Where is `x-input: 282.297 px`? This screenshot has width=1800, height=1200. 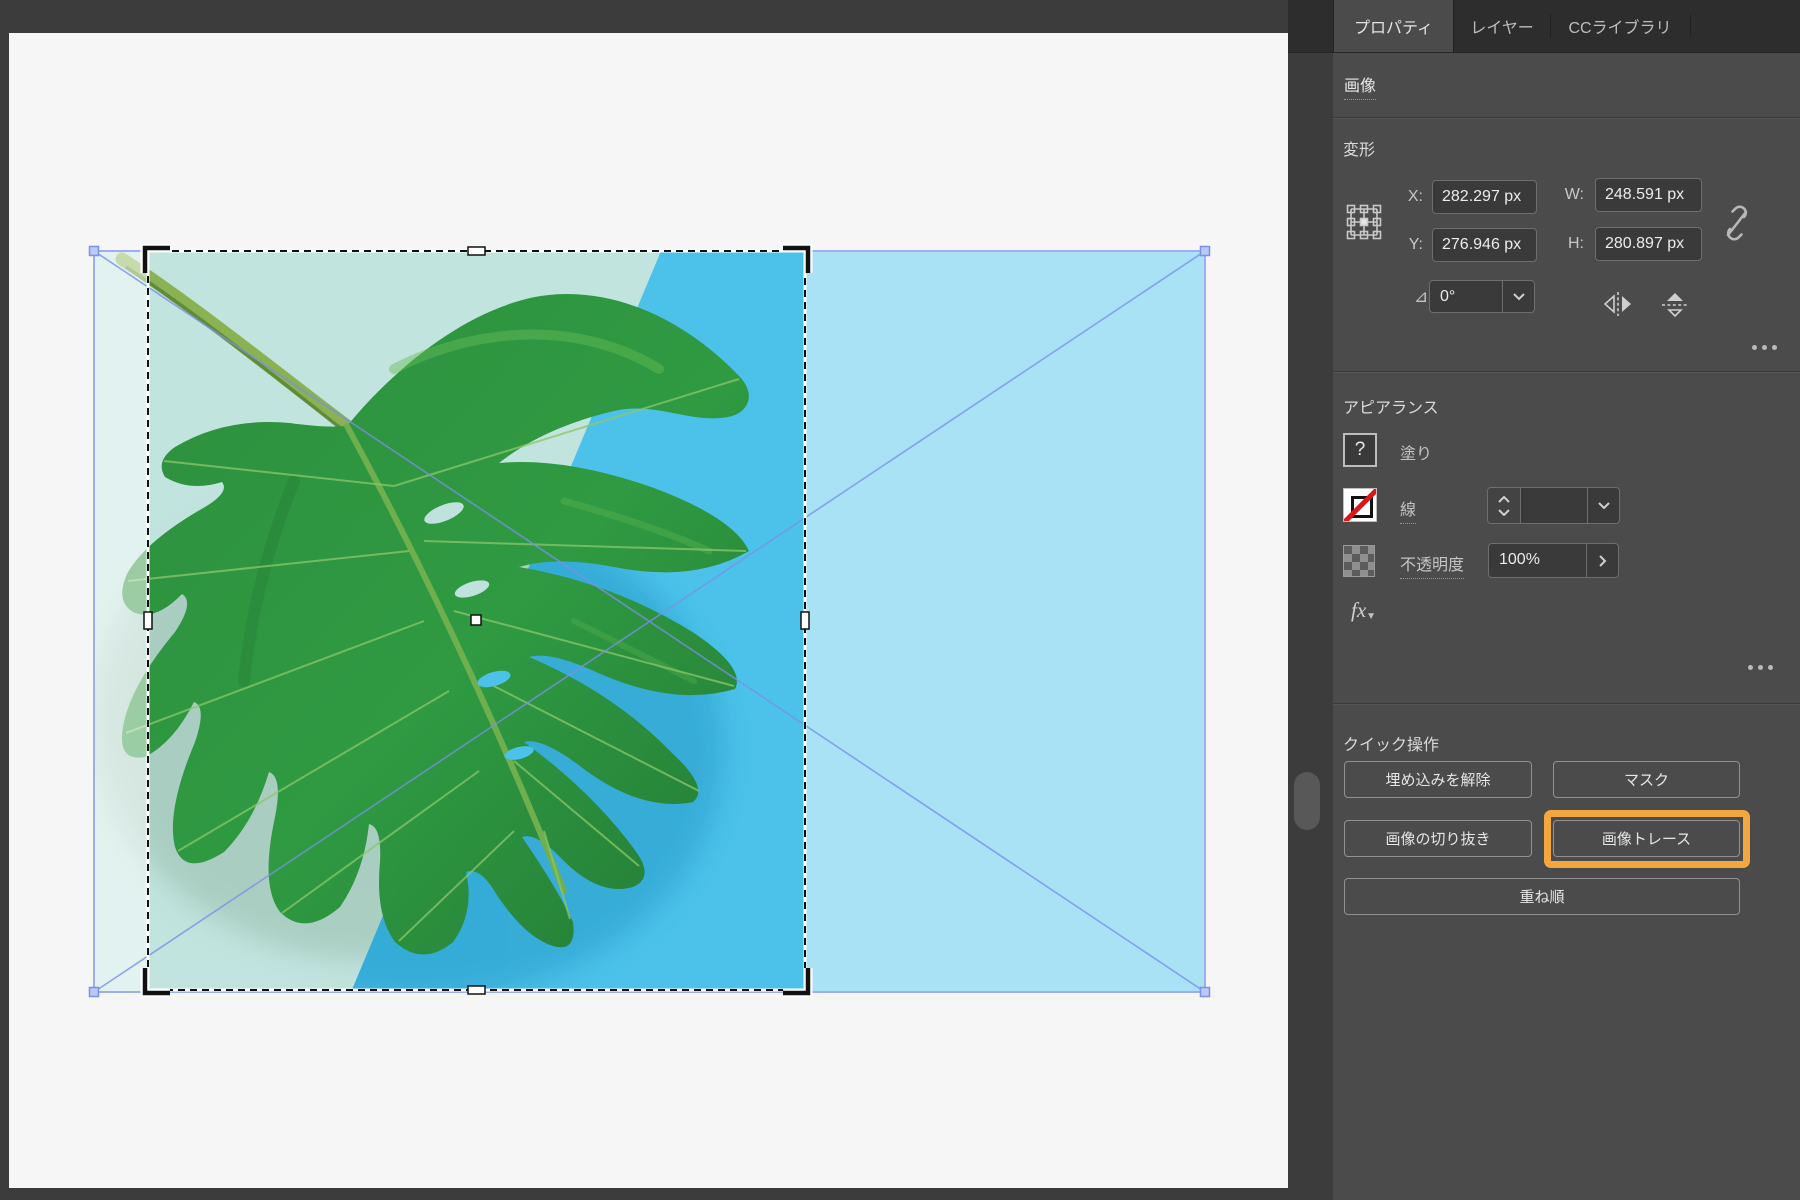 x-input: 282.297 px is located at coordinates (1484, 197).